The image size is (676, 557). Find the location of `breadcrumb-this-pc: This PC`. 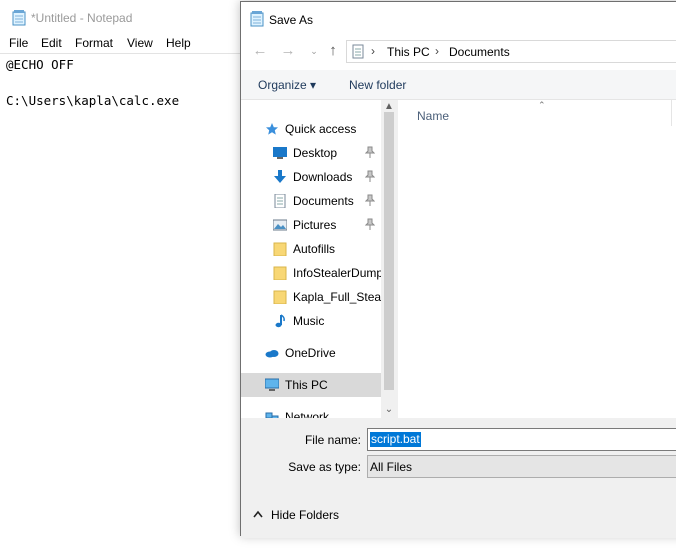

breadcrumb-this-pc: This PC is located at coordinates (408, 52).